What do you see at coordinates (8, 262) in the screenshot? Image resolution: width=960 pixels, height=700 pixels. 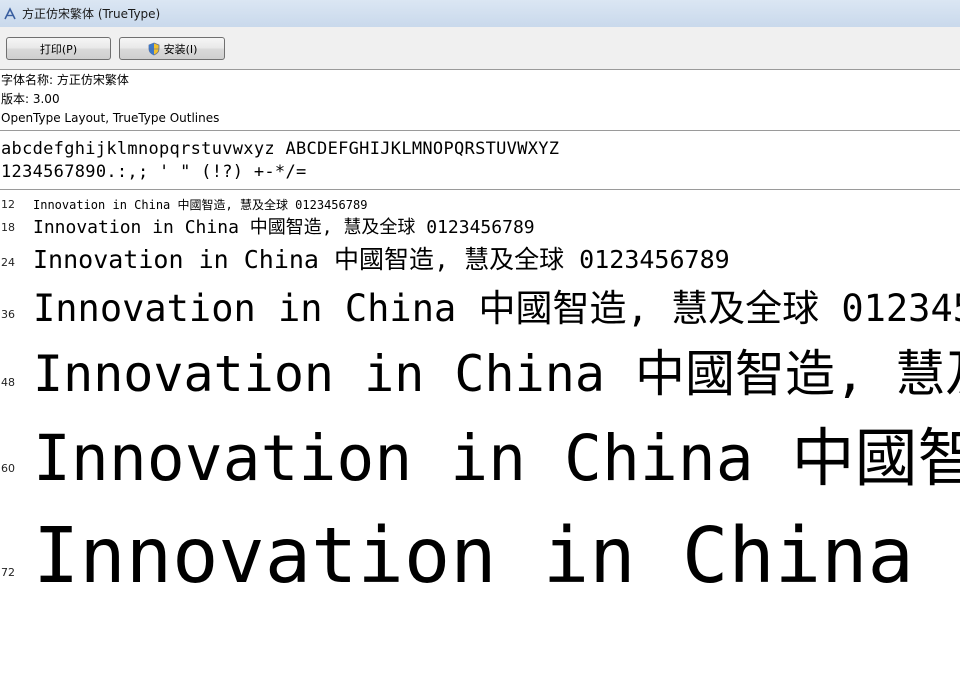 I see `sample-size-label: 24` at bounding box center [8, 262].